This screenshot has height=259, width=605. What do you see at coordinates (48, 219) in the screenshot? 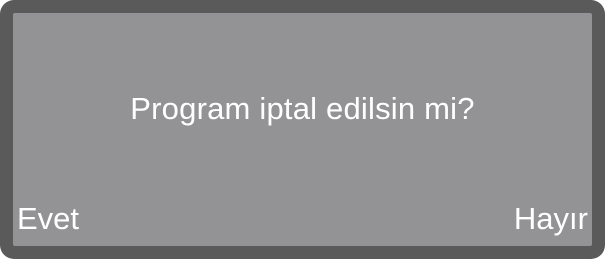
I see `yes-softkey: Evet` at bounding box center [48, 219].